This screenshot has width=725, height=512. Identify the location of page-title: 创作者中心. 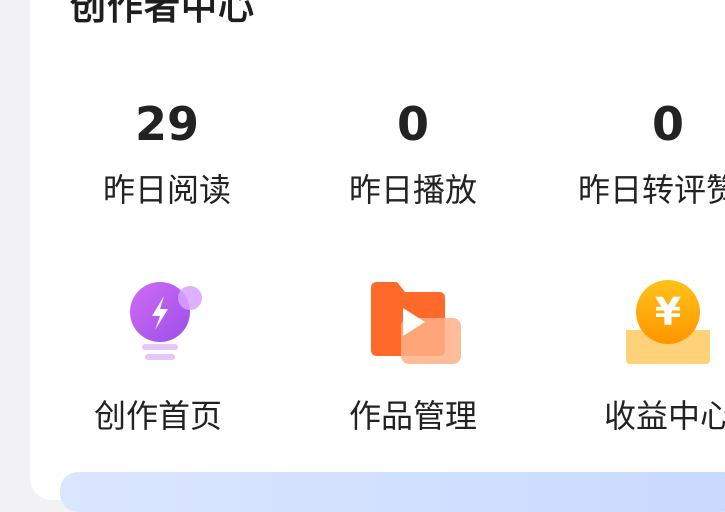
(163, 14).